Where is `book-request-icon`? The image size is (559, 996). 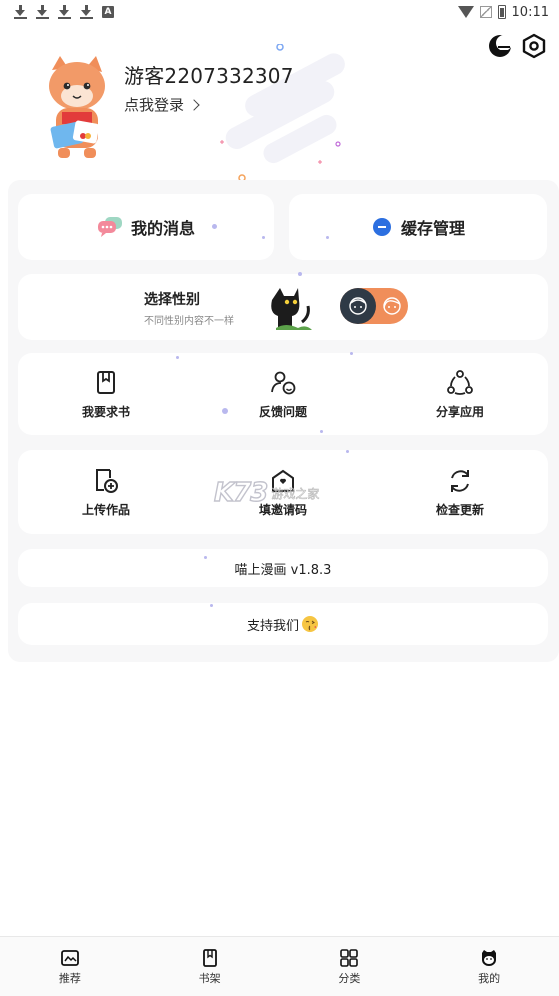
book-request-icon is located at coordinates (106, 382).